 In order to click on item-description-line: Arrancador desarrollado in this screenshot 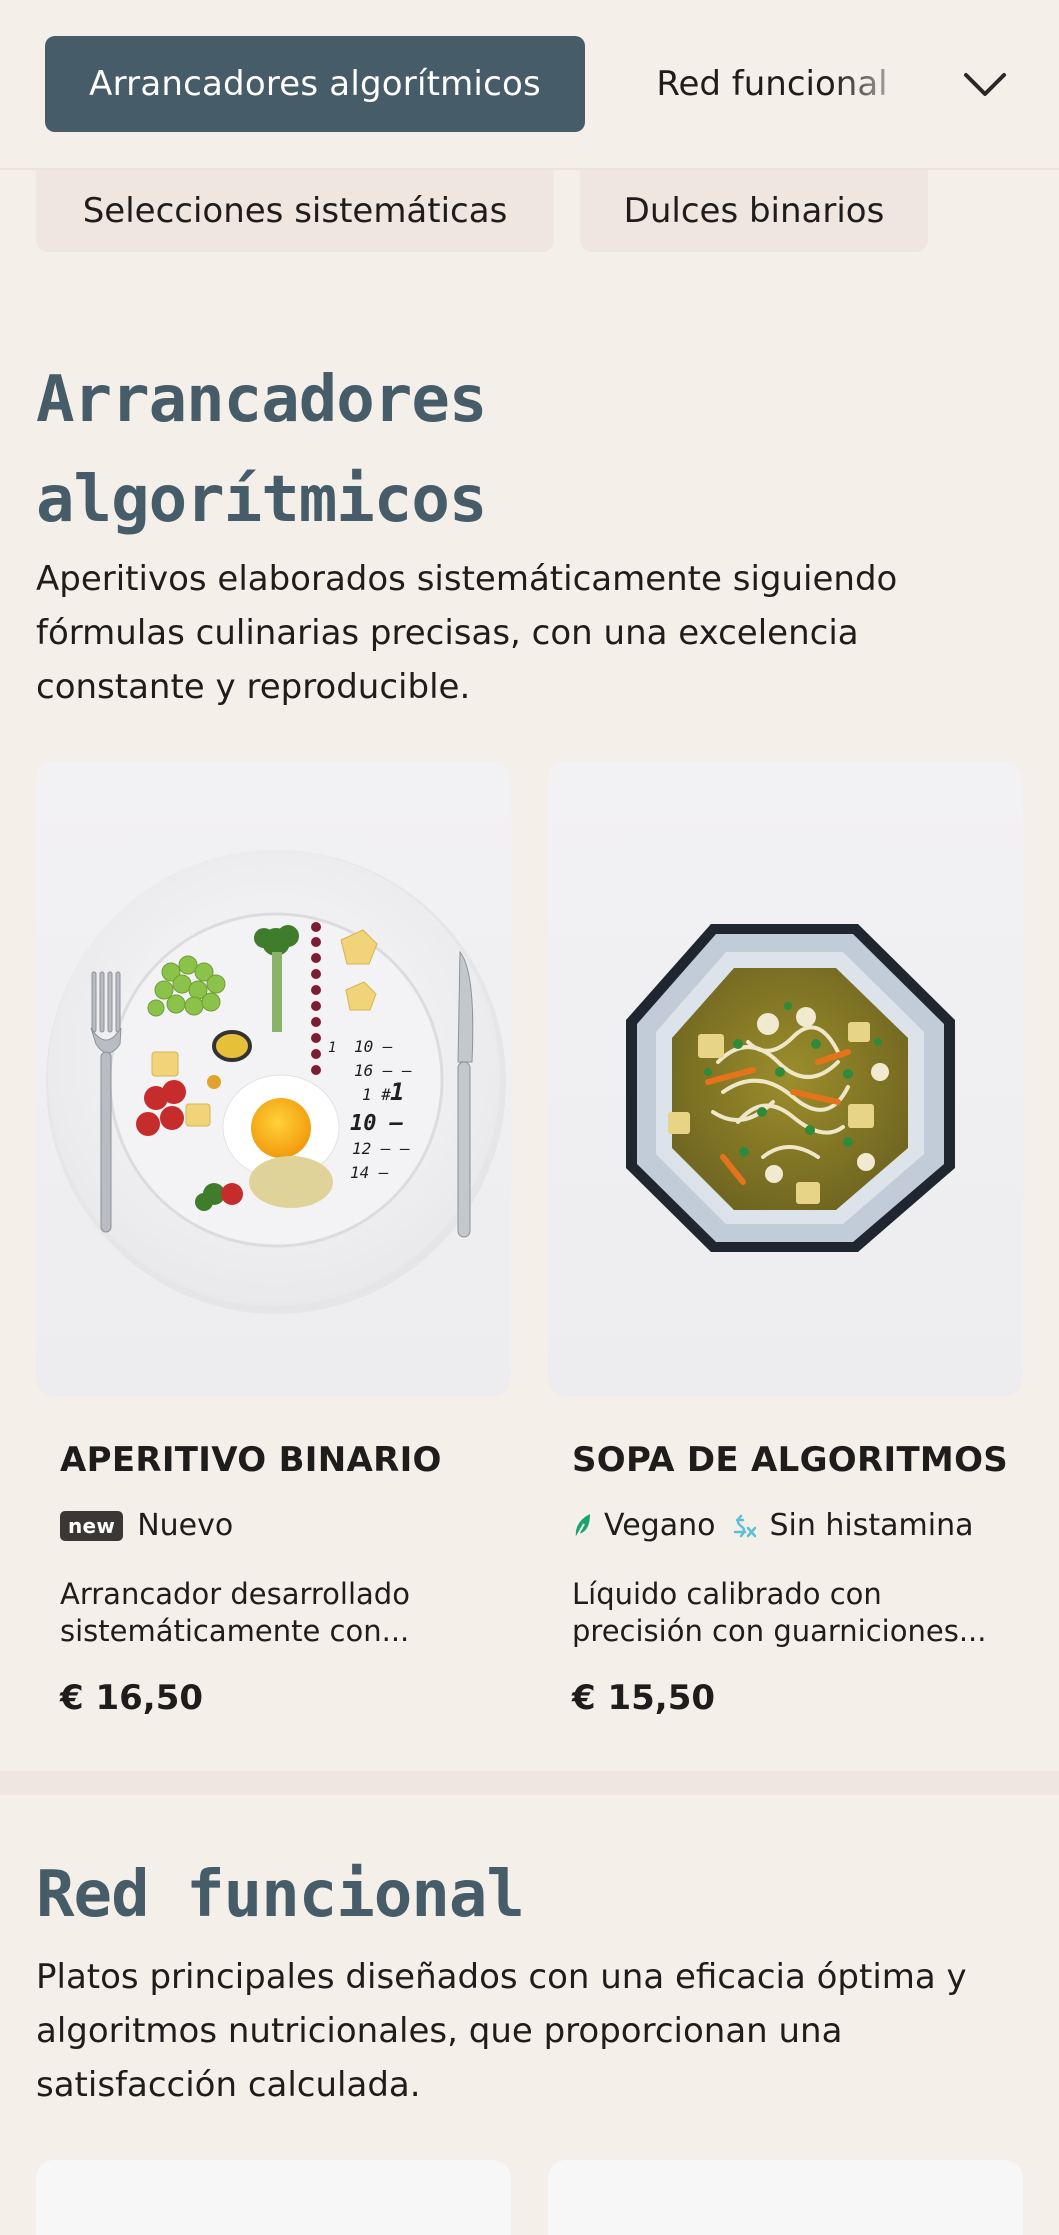, I will do `click(235, 1594)`.